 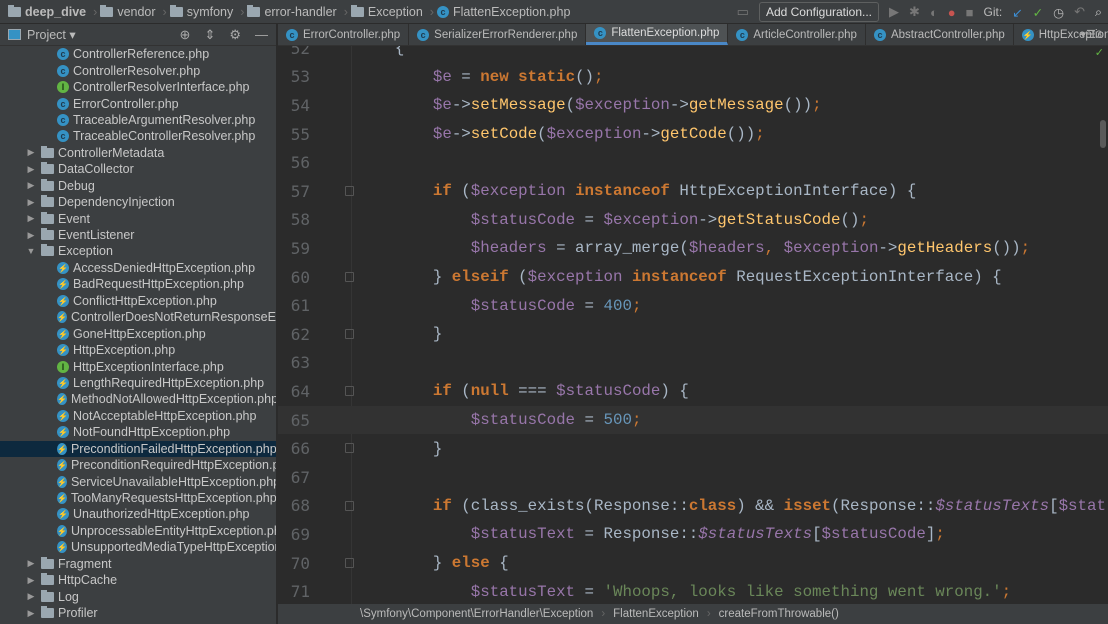 I want to click on tree-item: ▶ DependencyInjection, so click(x=138, y=202).